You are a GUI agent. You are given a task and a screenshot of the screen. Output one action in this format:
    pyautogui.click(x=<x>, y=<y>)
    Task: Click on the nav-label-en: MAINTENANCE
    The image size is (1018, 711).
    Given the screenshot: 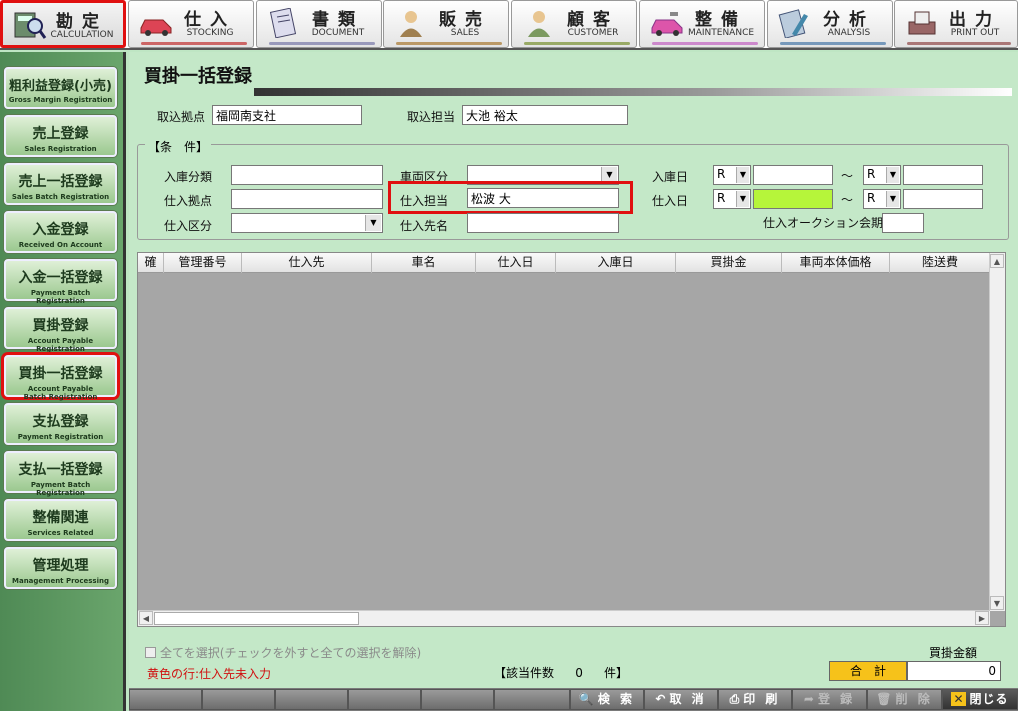 What is the action you would take?
    pyautogui.click(x=721, y=33)
    